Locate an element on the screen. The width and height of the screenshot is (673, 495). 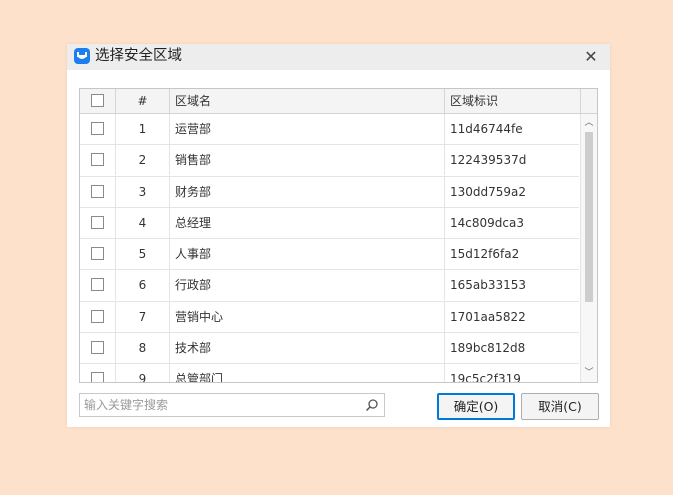
table-row: 4 总经理 14c809dca3 is located at coordinates (329, 223).